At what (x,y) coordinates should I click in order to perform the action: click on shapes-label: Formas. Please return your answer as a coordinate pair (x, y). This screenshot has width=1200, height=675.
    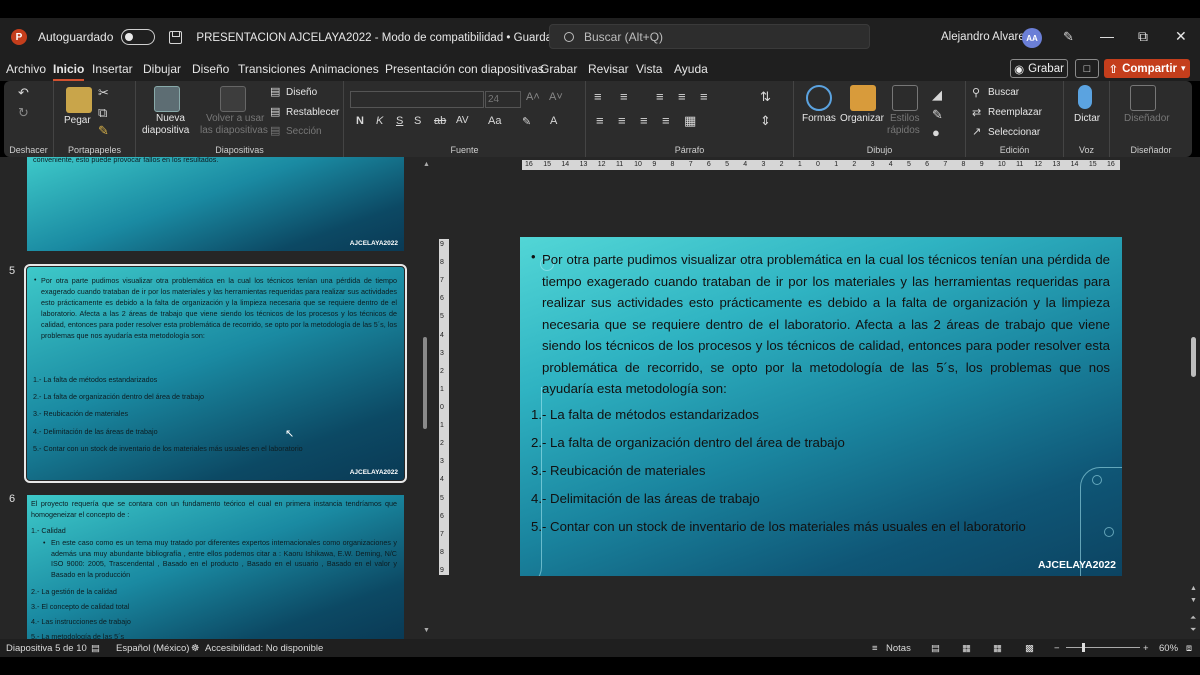
    Looking at the image, I should click on (819, 118).